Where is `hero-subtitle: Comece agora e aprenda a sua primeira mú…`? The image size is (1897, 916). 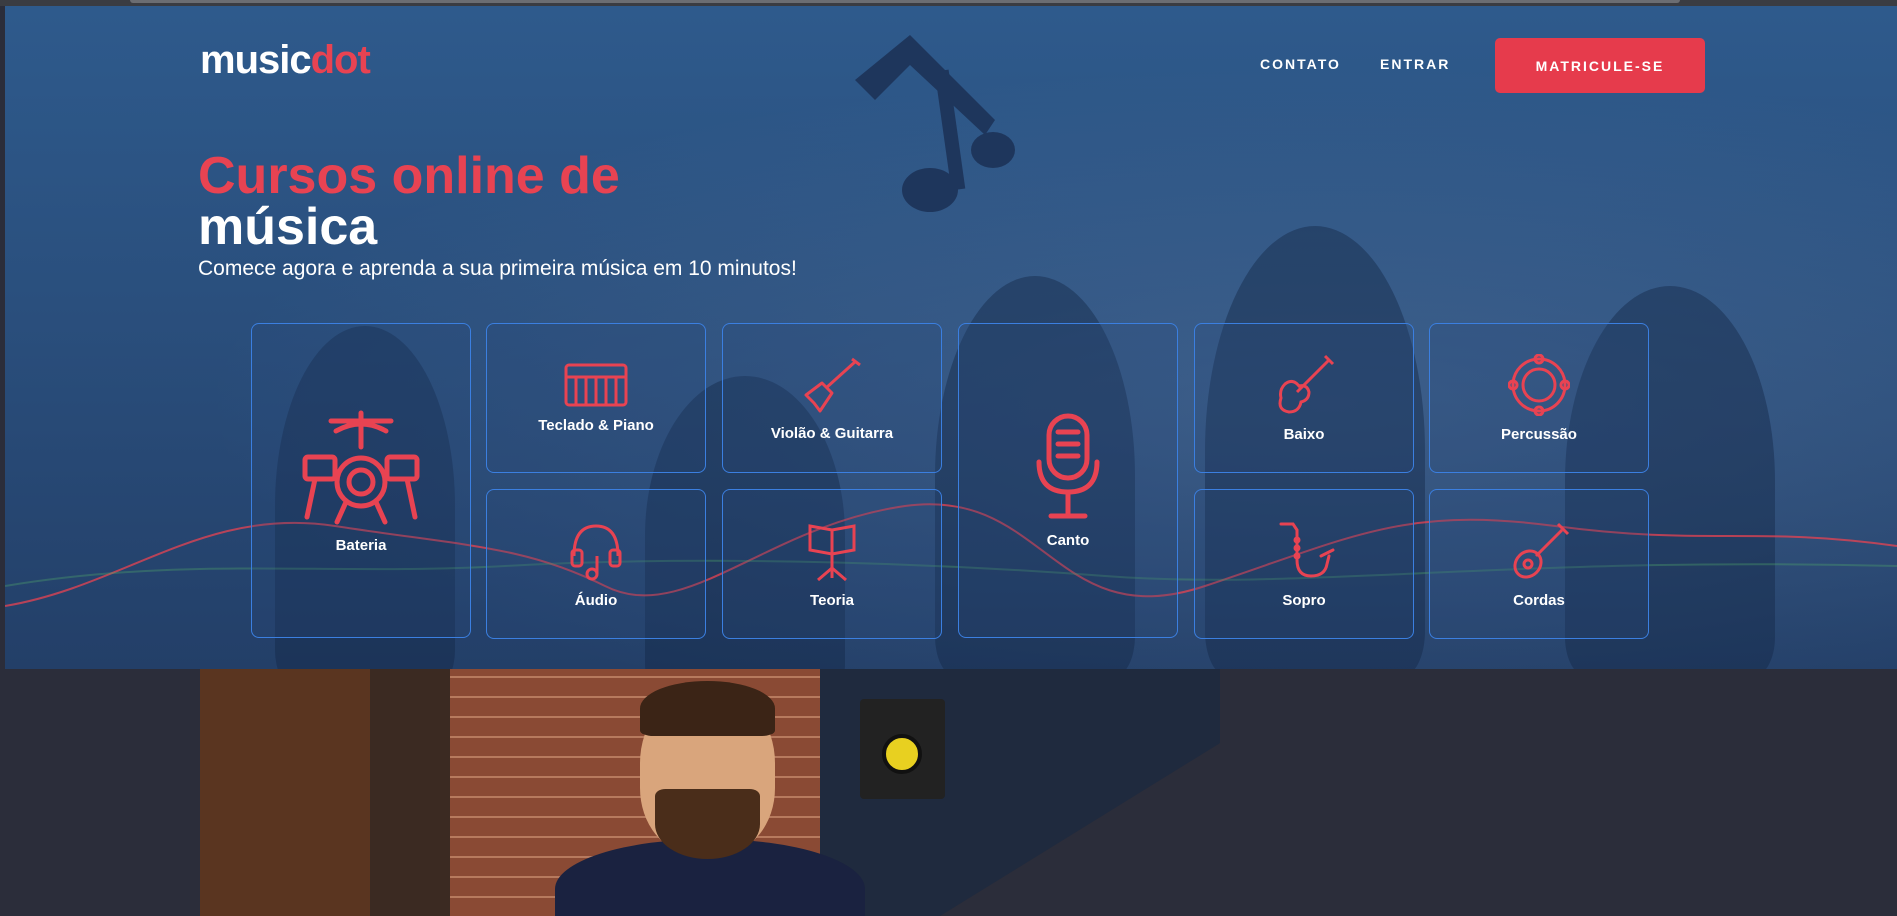 hero-subtitle: Comece agora e aprenda a sua primeira mú… is located at coordinates (497, 268).